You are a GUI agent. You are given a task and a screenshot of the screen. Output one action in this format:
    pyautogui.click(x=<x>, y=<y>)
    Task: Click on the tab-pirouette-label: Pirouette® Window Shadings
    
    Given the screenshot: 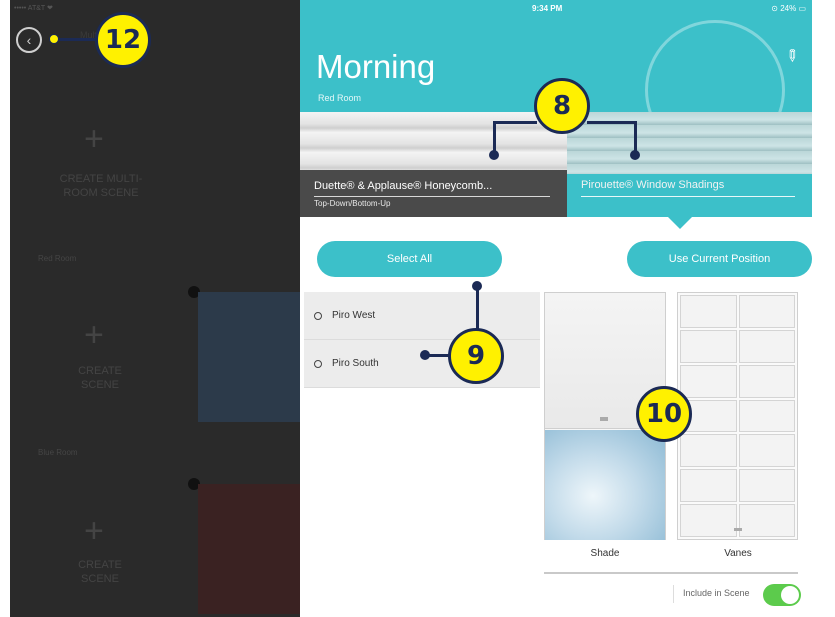 What is the action you would take?
    pyautogui.click(x=653, y=185)
    